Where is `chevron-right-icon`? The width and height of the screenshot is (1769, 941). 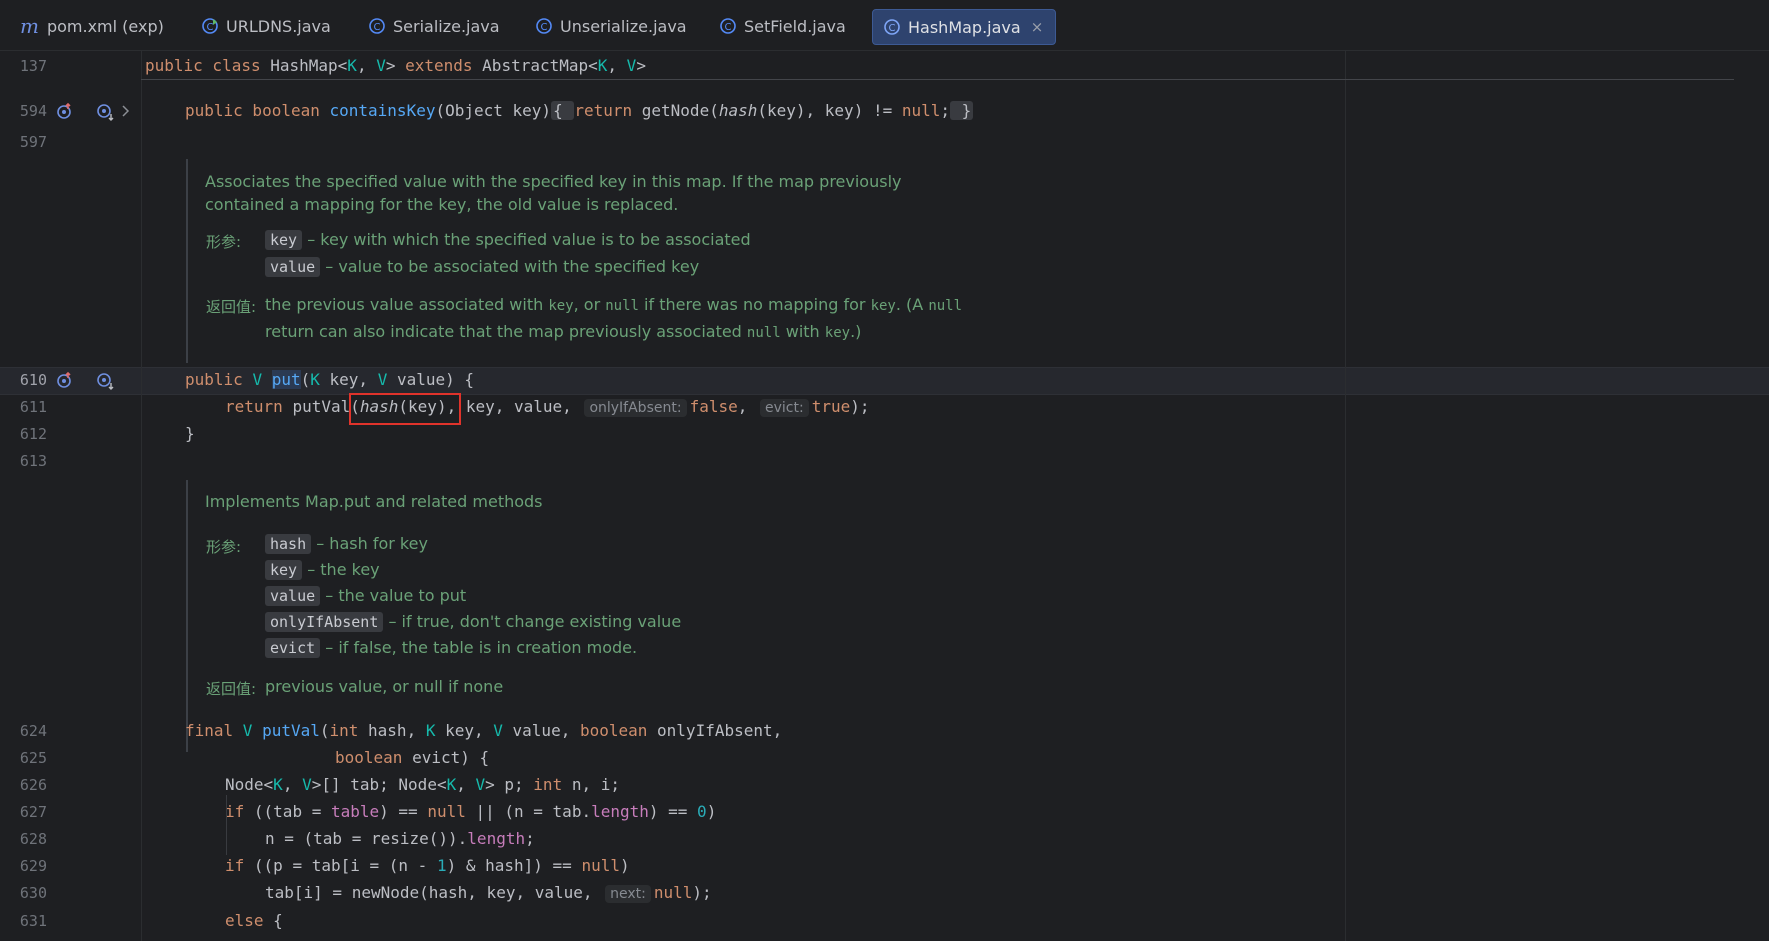 chevron-right-icon is located at coordinates (126, 111).